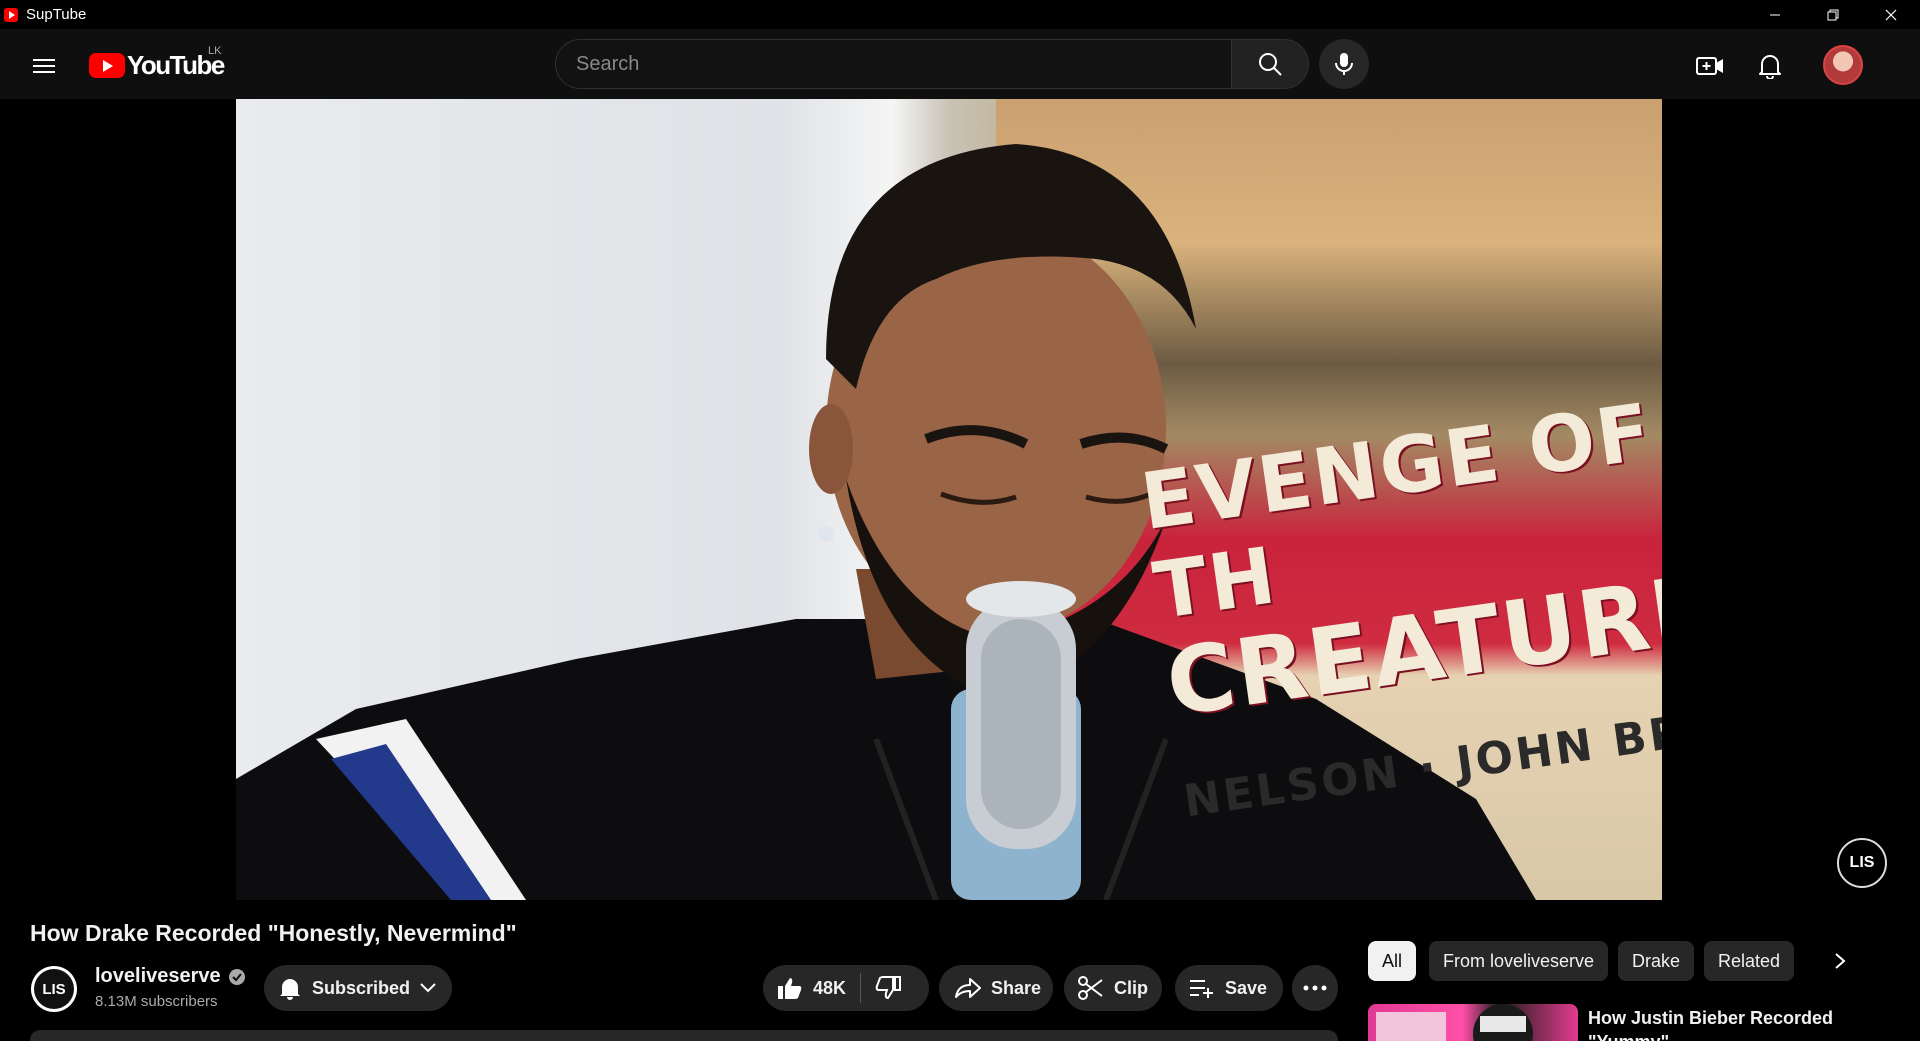 Image resolution: width=1920 pixels, height=1041 pixels. I want to click on verified-icon, so click(236, 976).